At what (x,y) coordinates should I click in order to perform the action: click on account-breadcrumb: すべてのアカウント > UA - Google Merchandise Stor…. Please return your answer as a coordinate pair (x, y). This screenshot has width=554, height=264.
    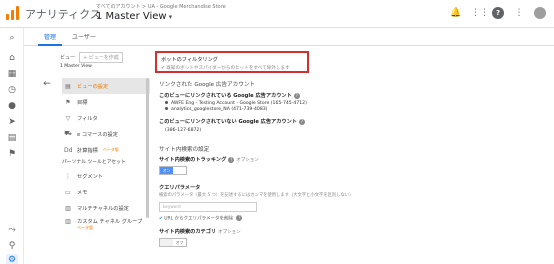
    Looking at the image, I should click on (161, 6).